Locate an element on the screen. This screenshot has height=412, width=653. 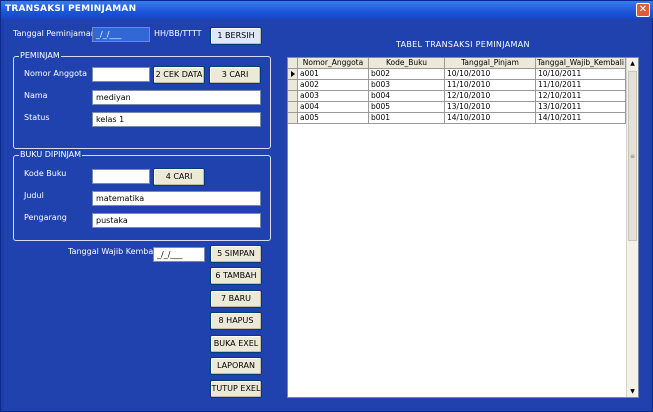
window-title: TRANSAKSI PEMINJAMAN is located at coordinates (71, 9).